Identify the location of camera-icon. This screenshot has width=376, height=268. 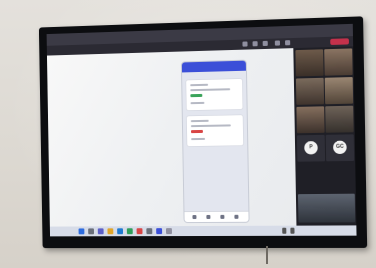
(277, 43).